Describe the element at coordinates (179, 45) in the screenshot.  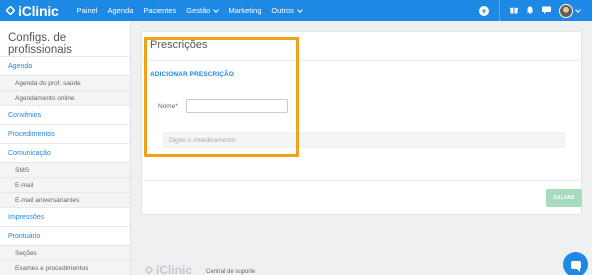
I see `page-title: Prescrições` at that location.